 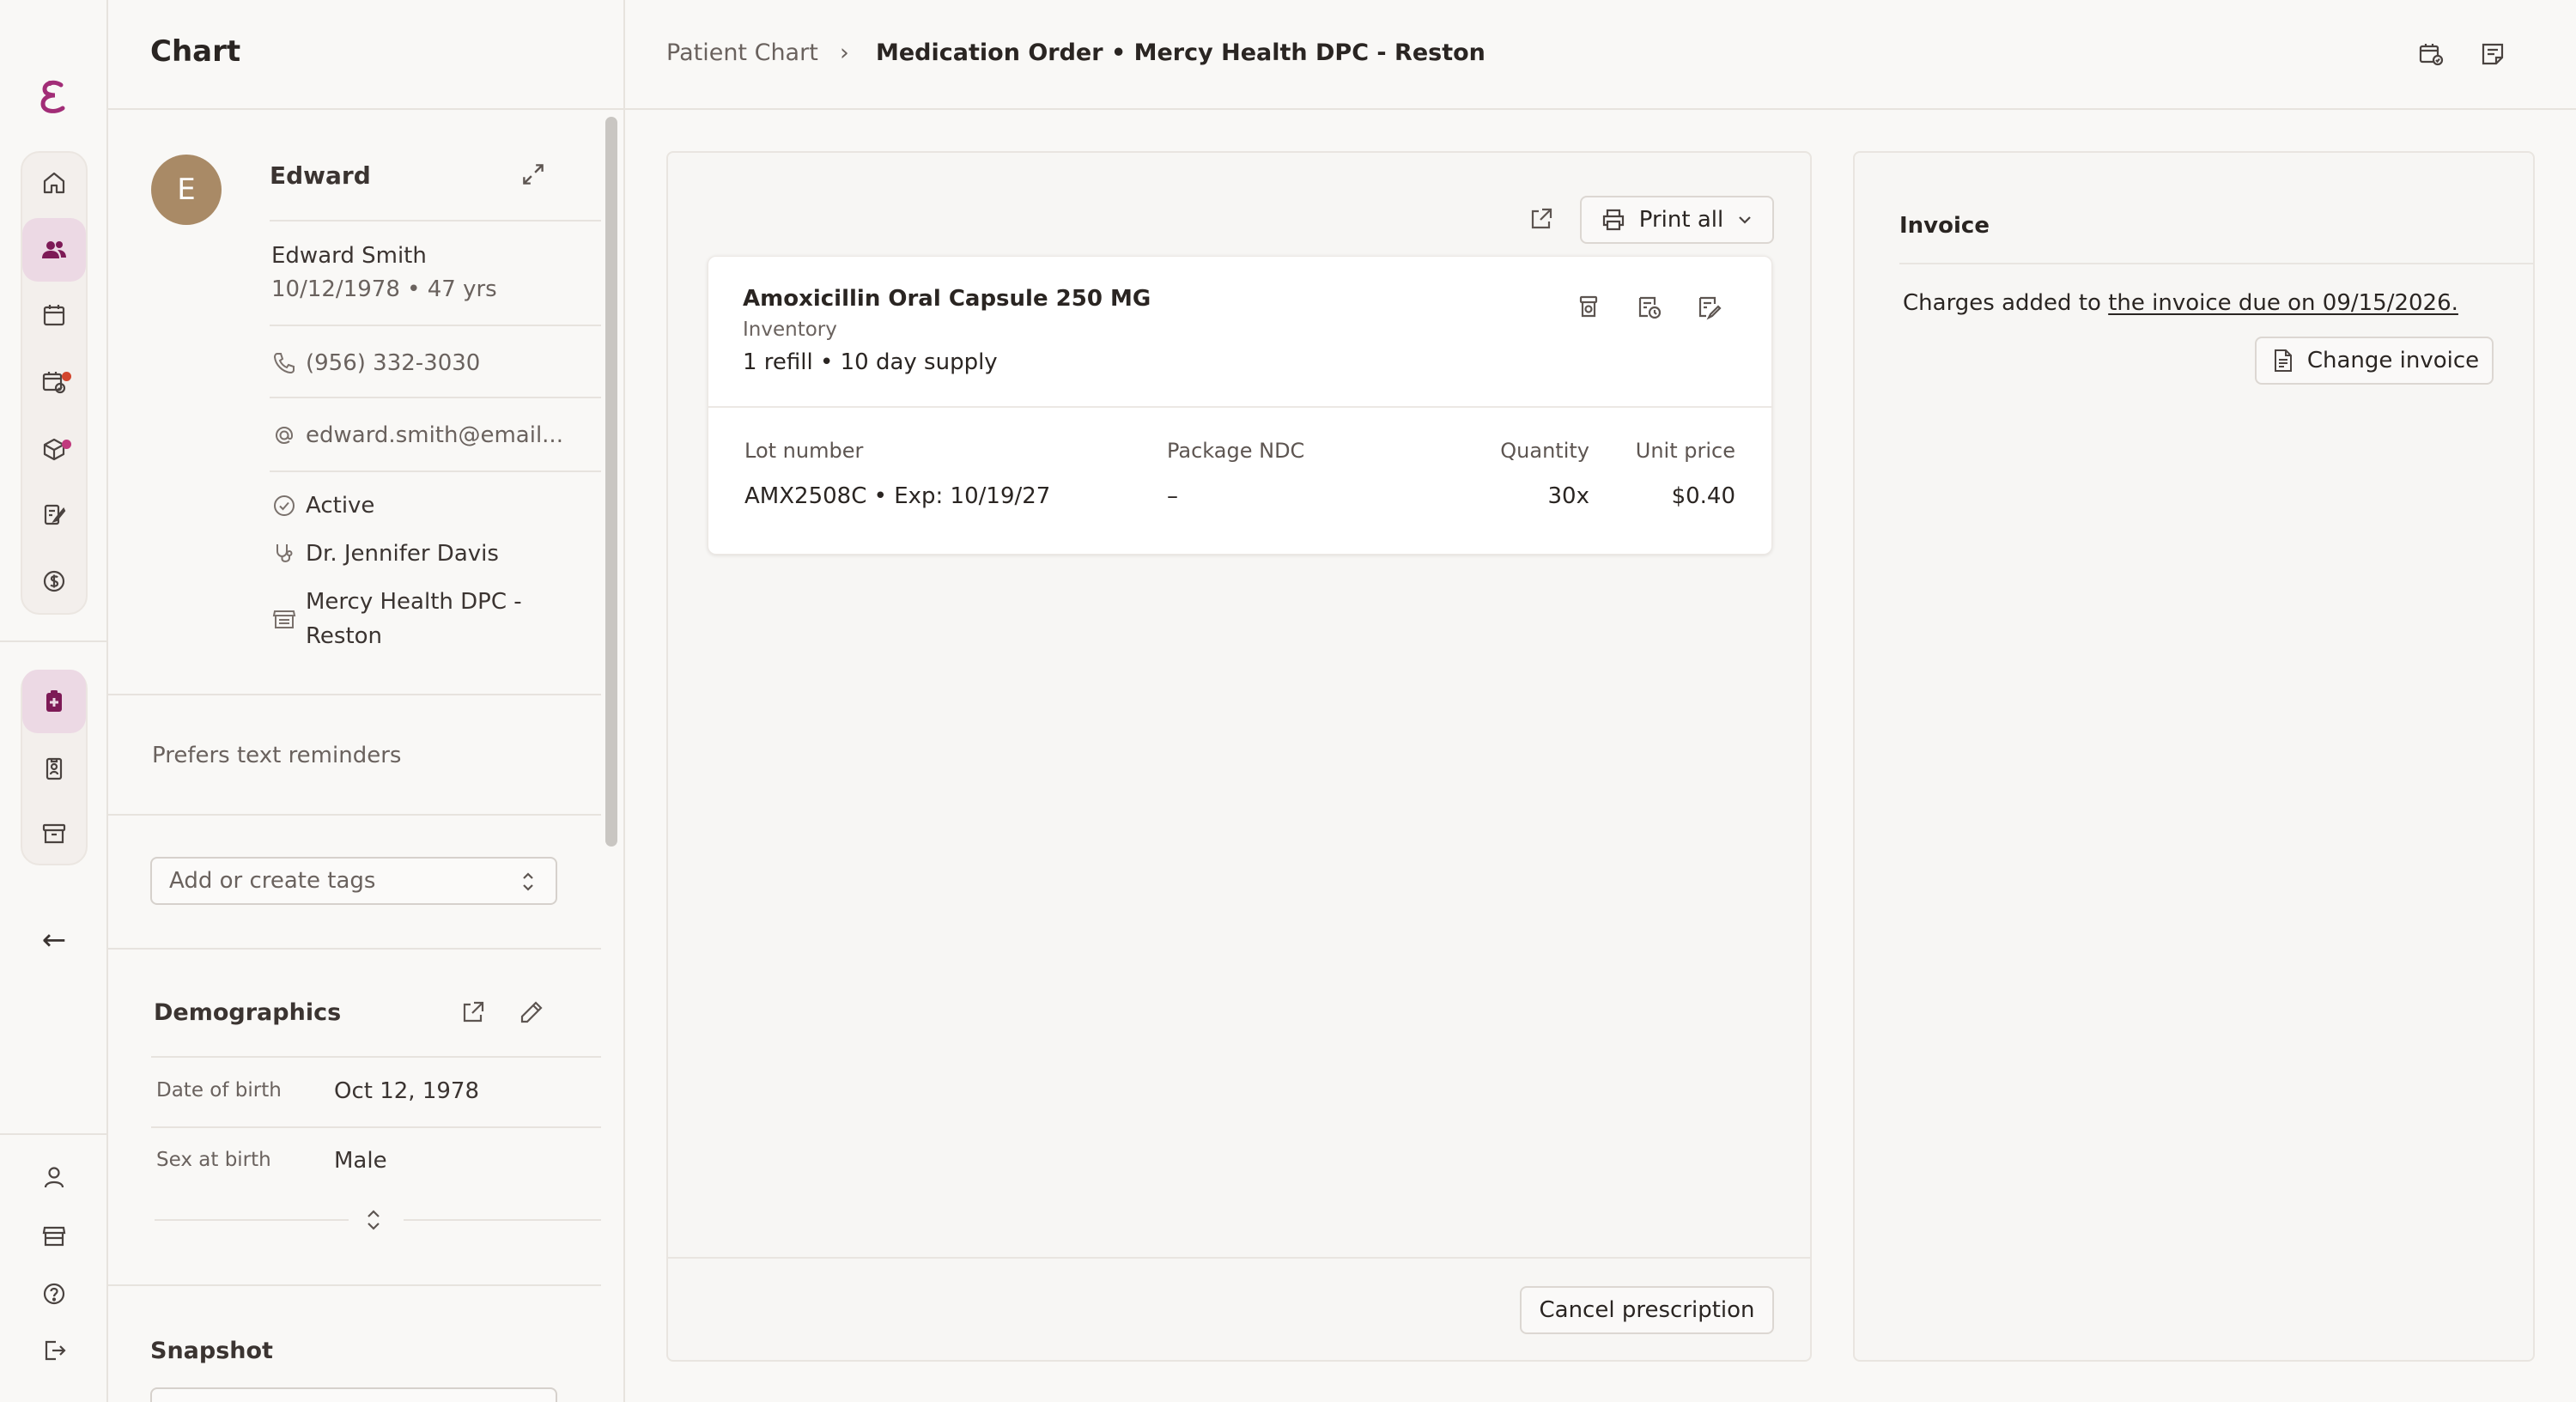 What do you see at coordinates (1544, 451) in the screenshot?
I see `column-header-quantity: Quantity` at bounding box center [1544, 451].